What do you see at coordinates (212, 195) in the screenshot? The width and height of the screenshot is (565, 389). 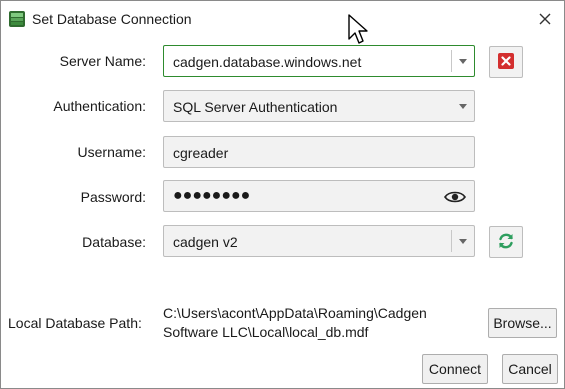 I see `password-mask: ●●●●●●●●` at bounding box center [212, 195].